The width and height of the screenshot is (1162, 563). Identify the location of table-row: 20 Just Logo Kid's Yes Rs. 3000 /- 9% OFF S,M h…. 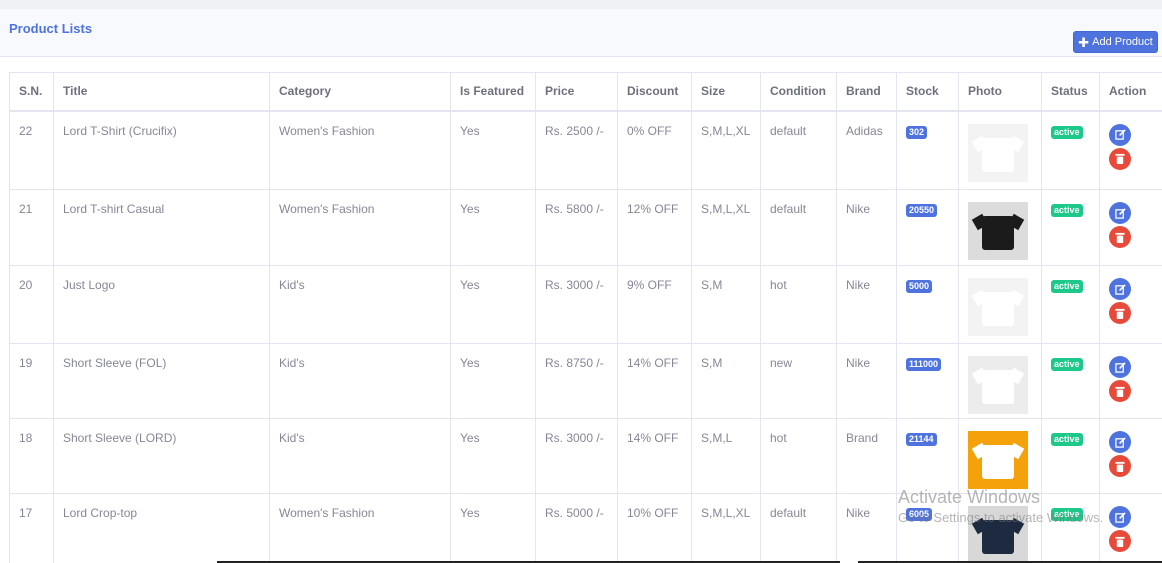
(585, 304).